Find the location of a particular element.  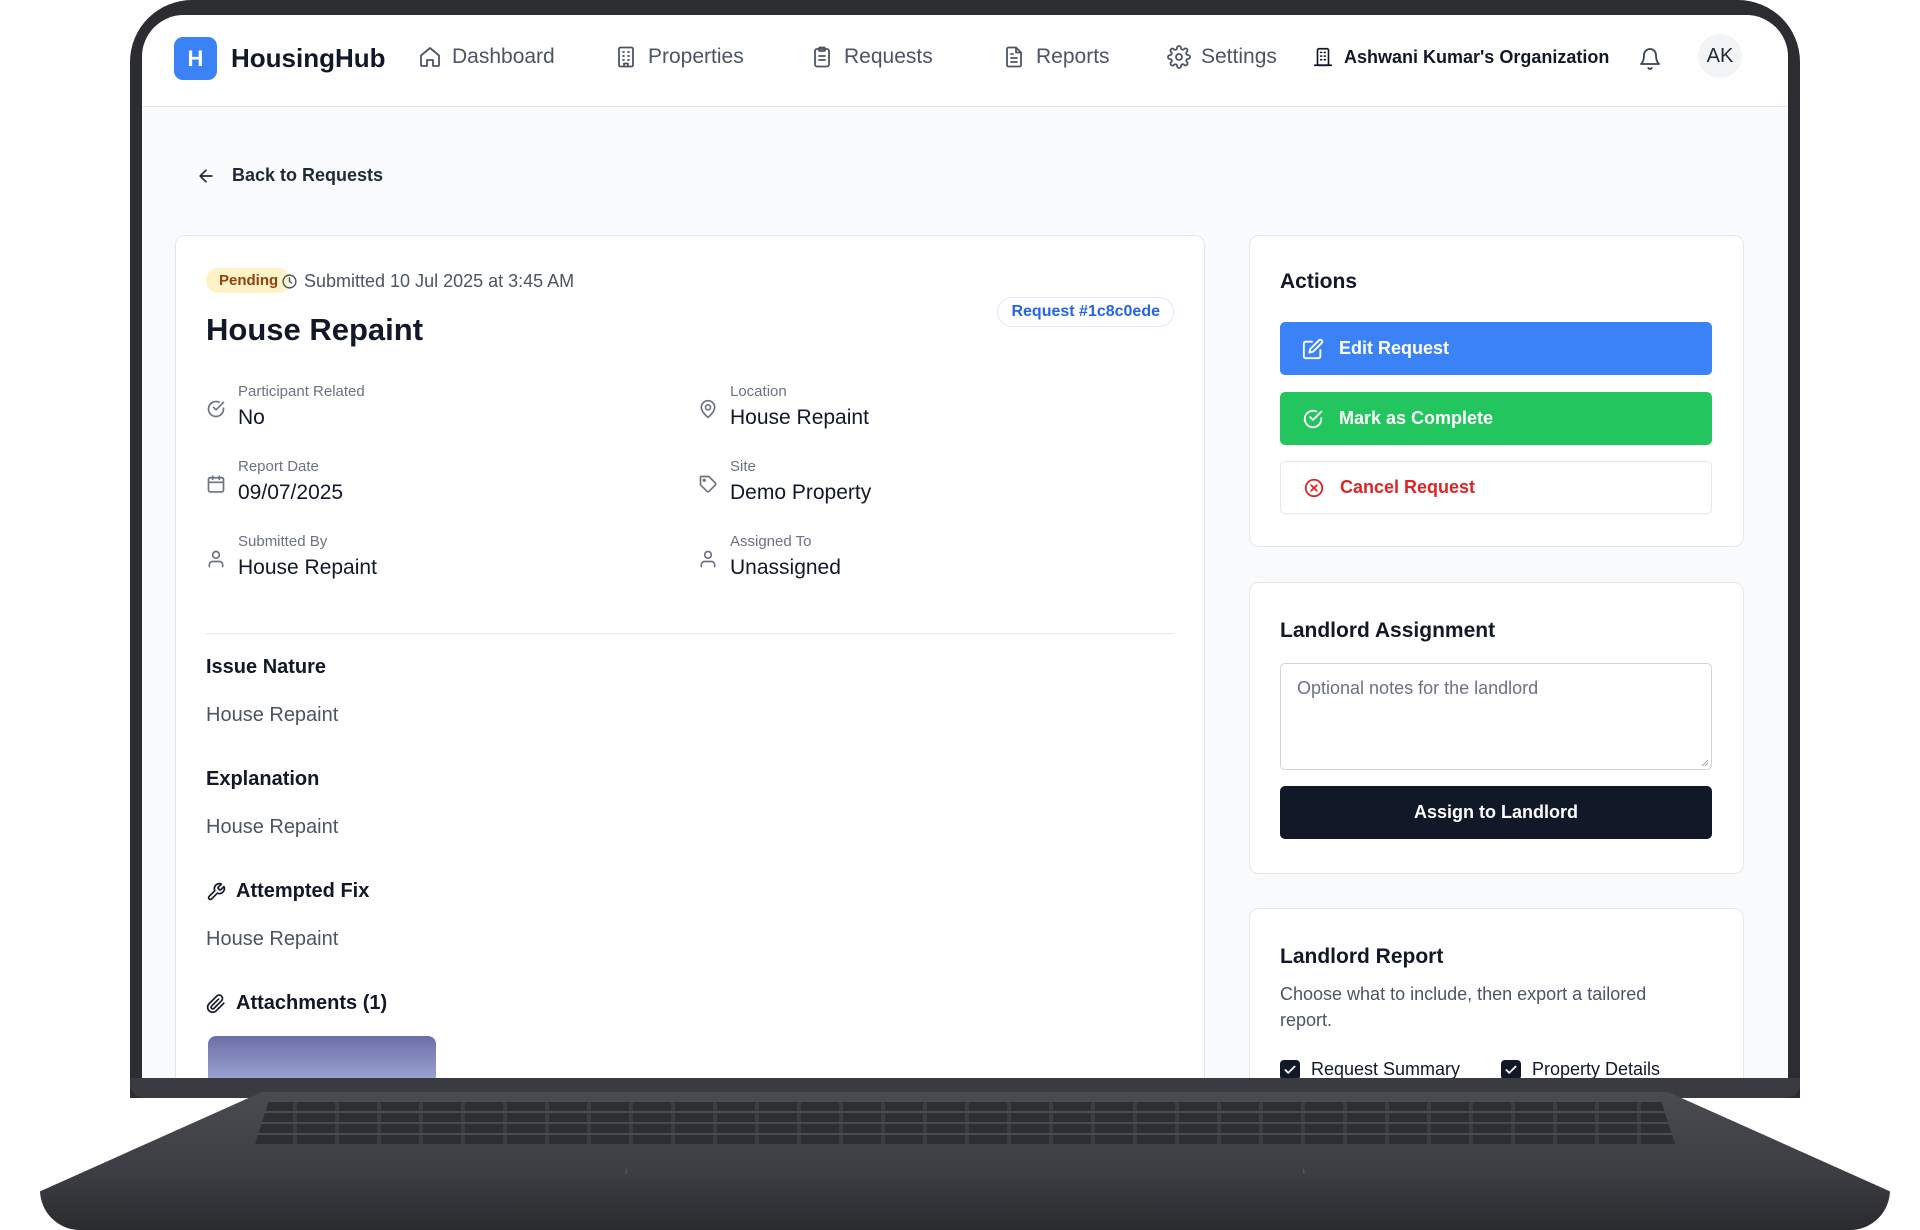

assign-to-landlord-button: Assign to Landlord is located at coordinates (1496, 812).